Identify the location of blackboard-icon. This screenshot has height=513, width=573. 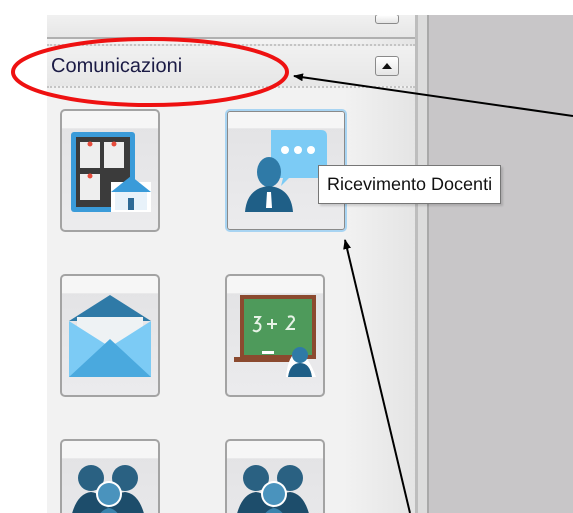
(275, 335).